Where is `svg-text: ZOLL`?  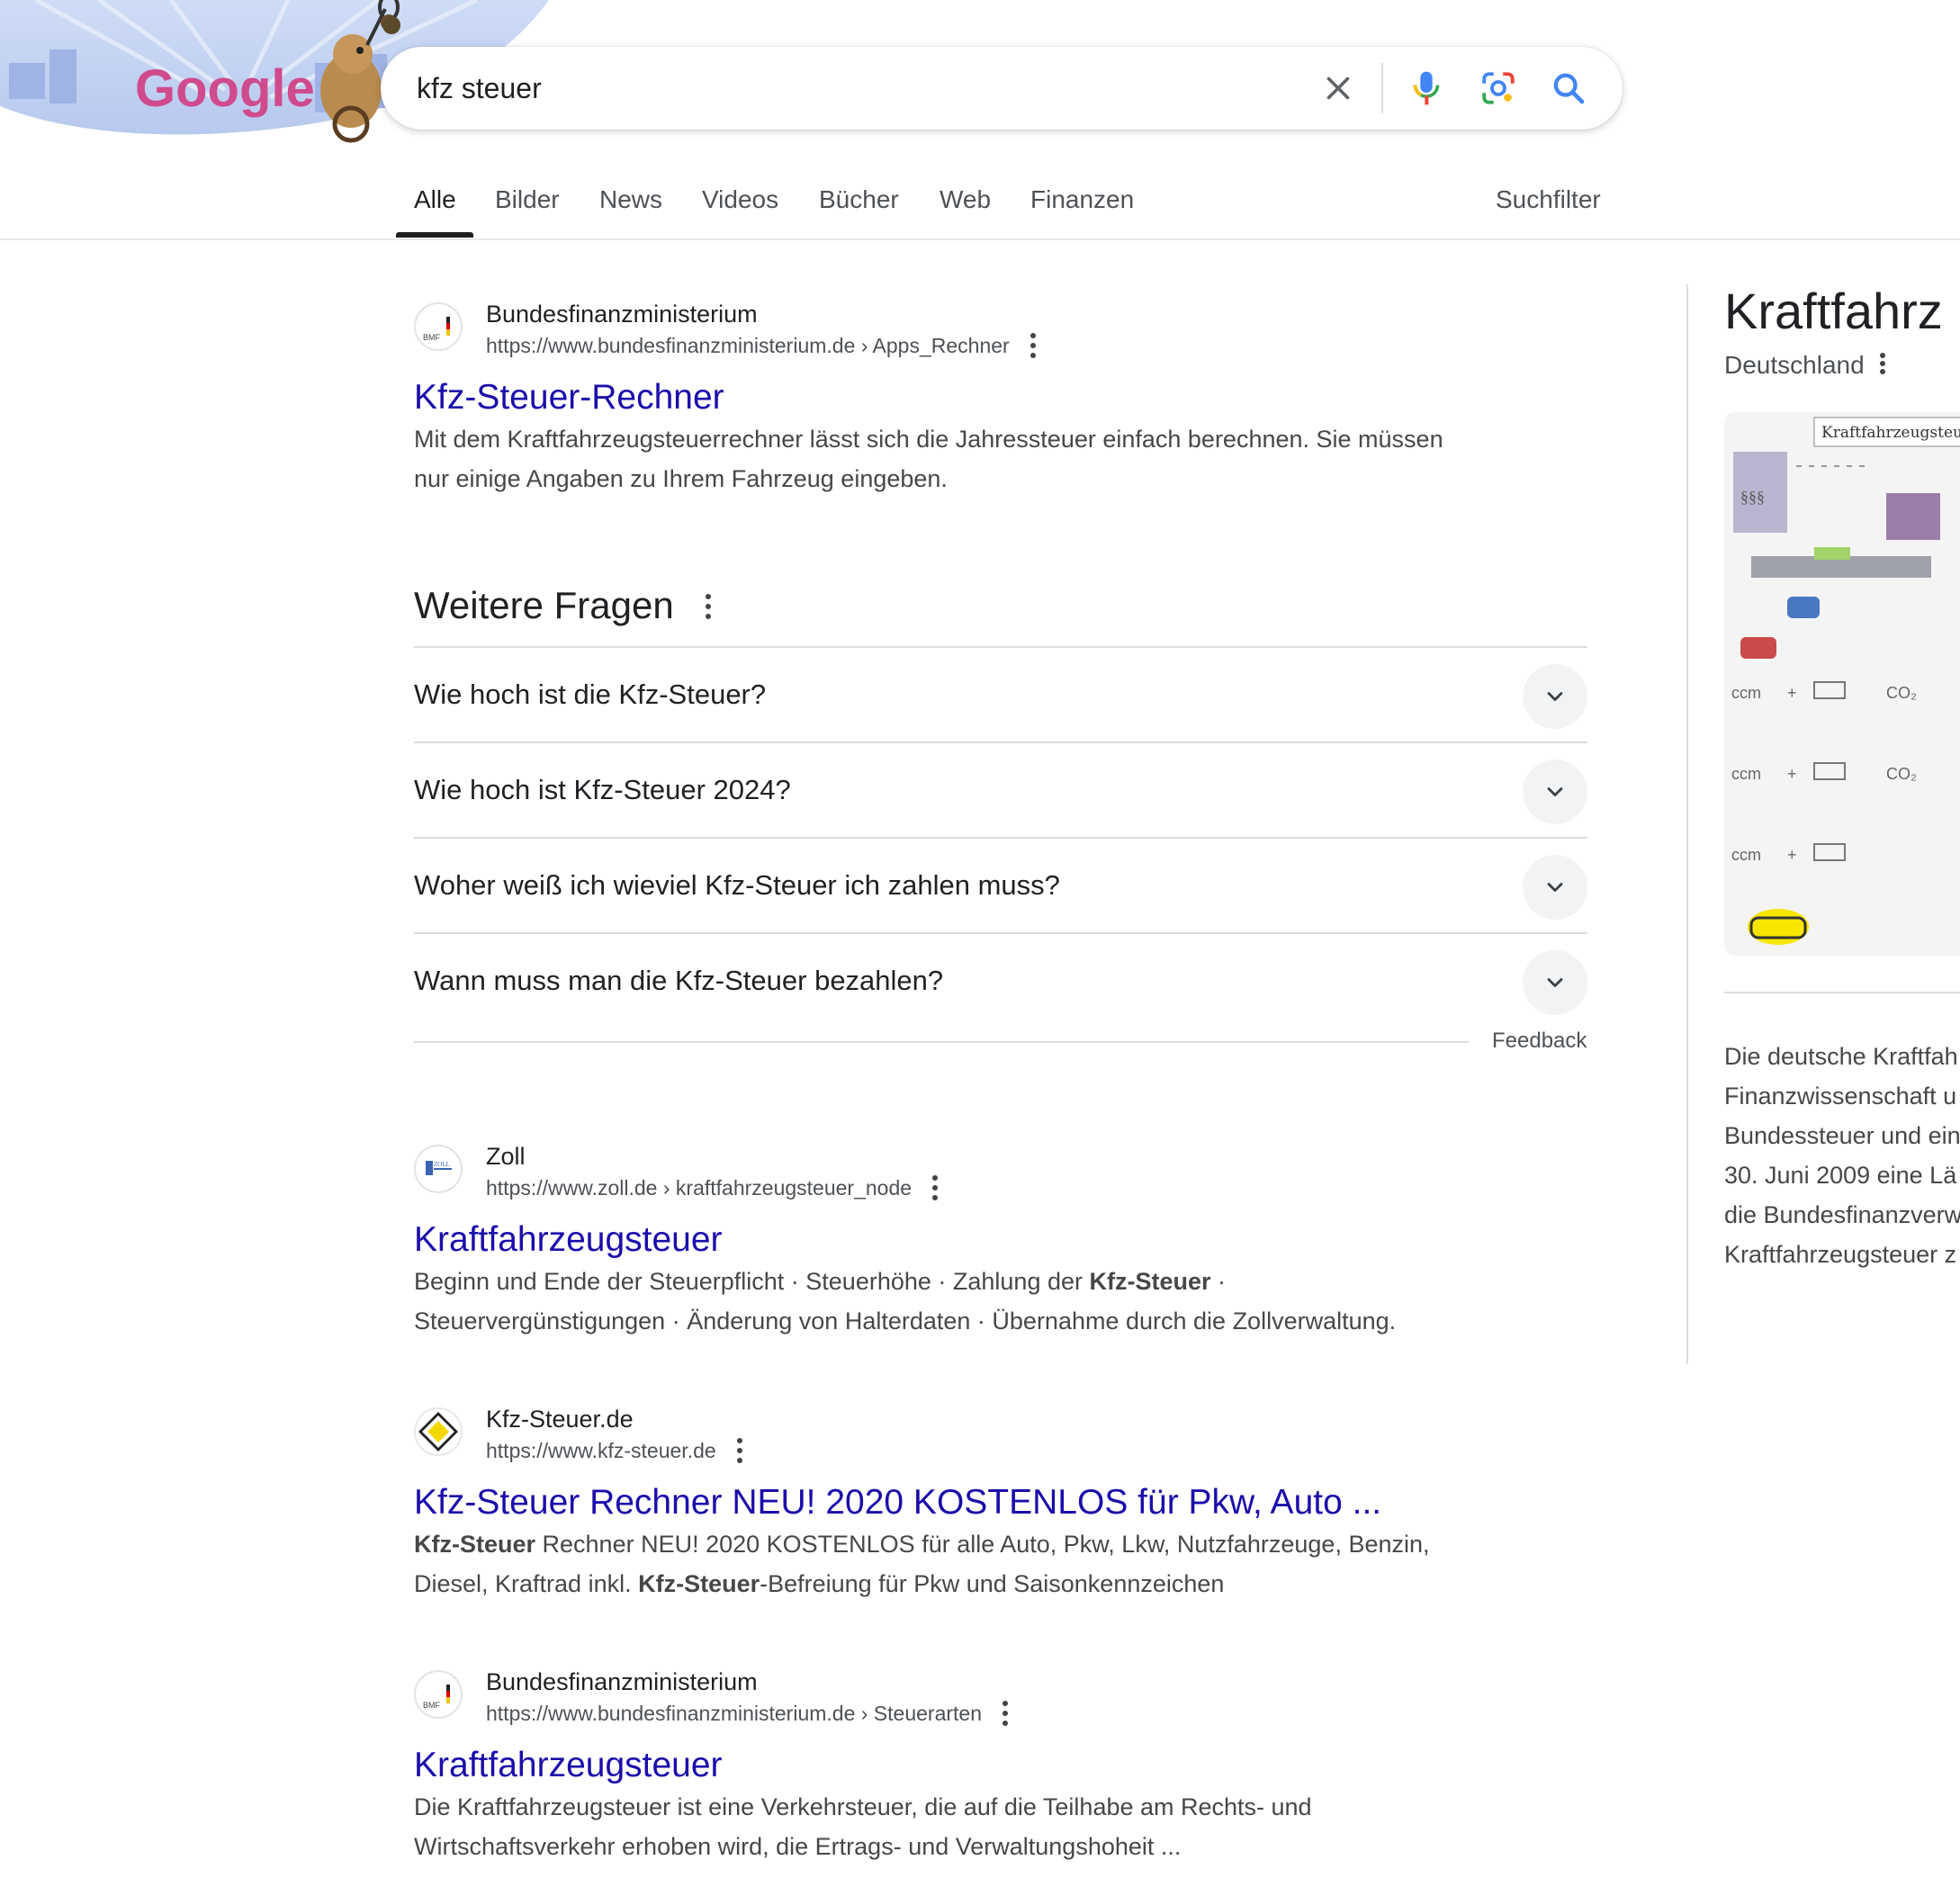 svg-text: ZOLL is located at coordinates (442, 1164).